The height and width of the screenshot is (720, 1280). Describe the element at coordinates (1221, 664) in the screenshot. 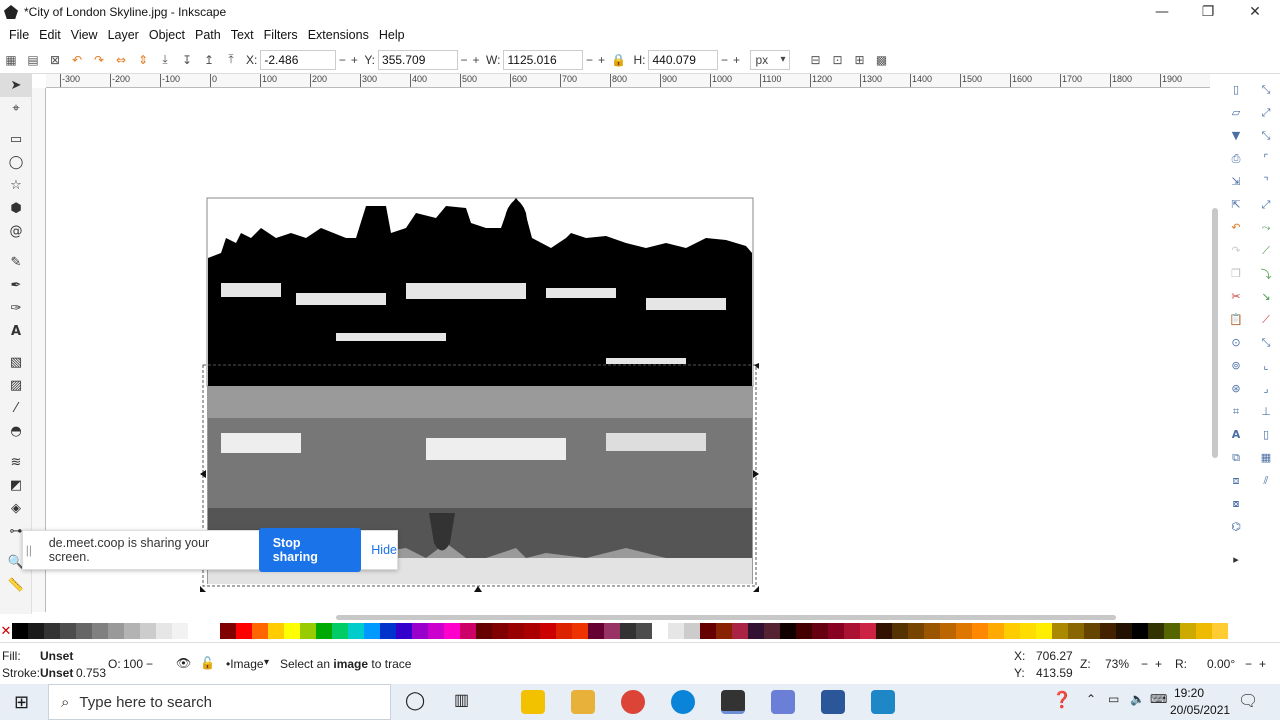

I see `rotation-input: 0.00°` at that location.